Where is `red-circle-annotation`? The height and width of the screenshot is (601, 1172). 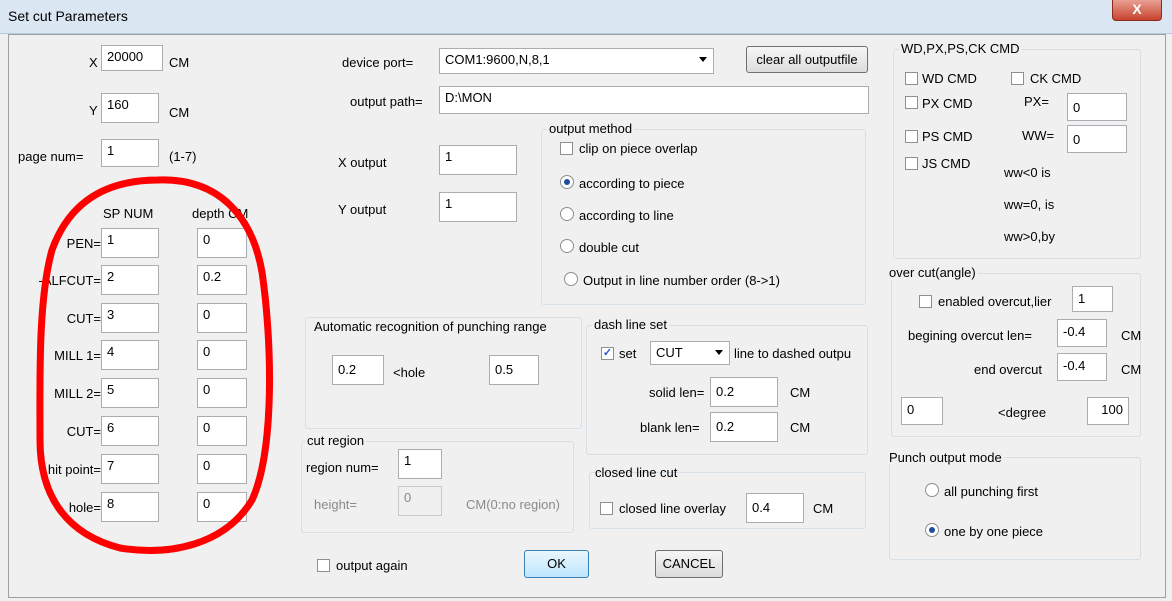 red-circle-annotation is located at coordinates (155, 365).